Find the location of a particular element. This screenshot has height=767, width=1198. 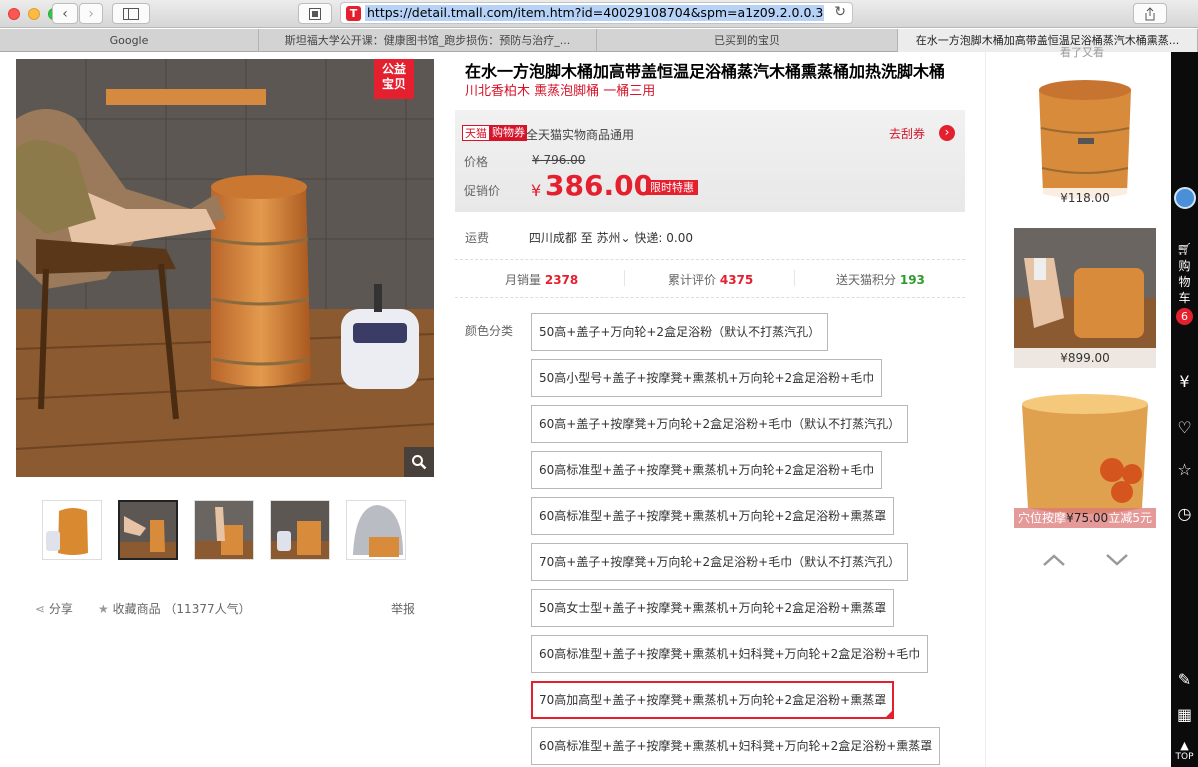

promo-left: 穴位按摩 is located at coordinates (1042, 518).